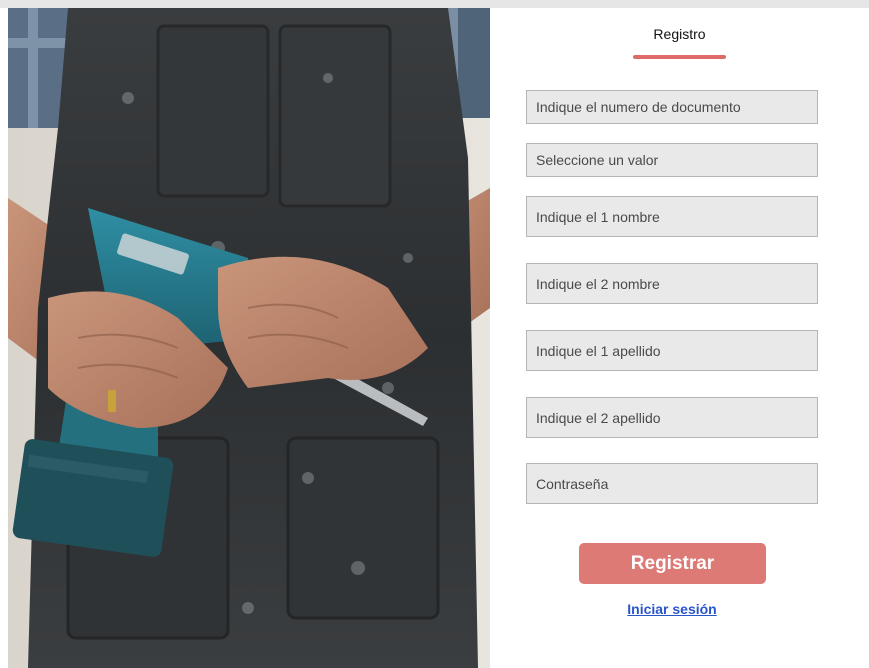 The width and height of the screenshot is (869, 668). Describe the element at coordinates (672, 563) in the screenshot. I see `register-button: Registrar` at that location.